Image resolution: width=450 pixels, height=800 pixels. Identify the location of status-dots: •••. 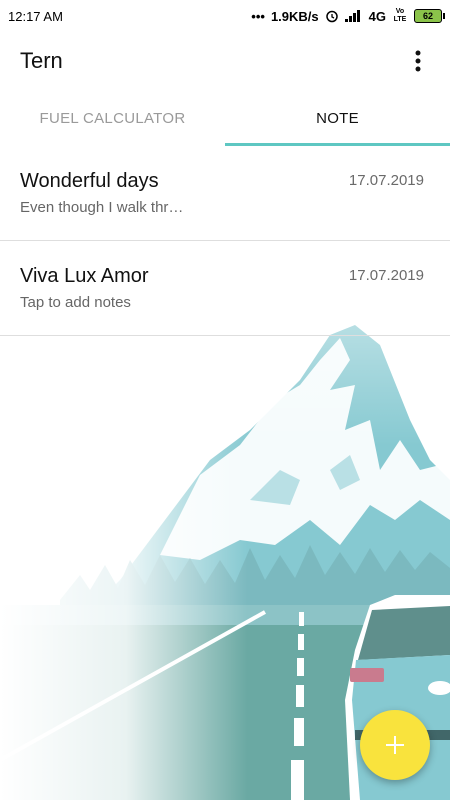
(258, 16).